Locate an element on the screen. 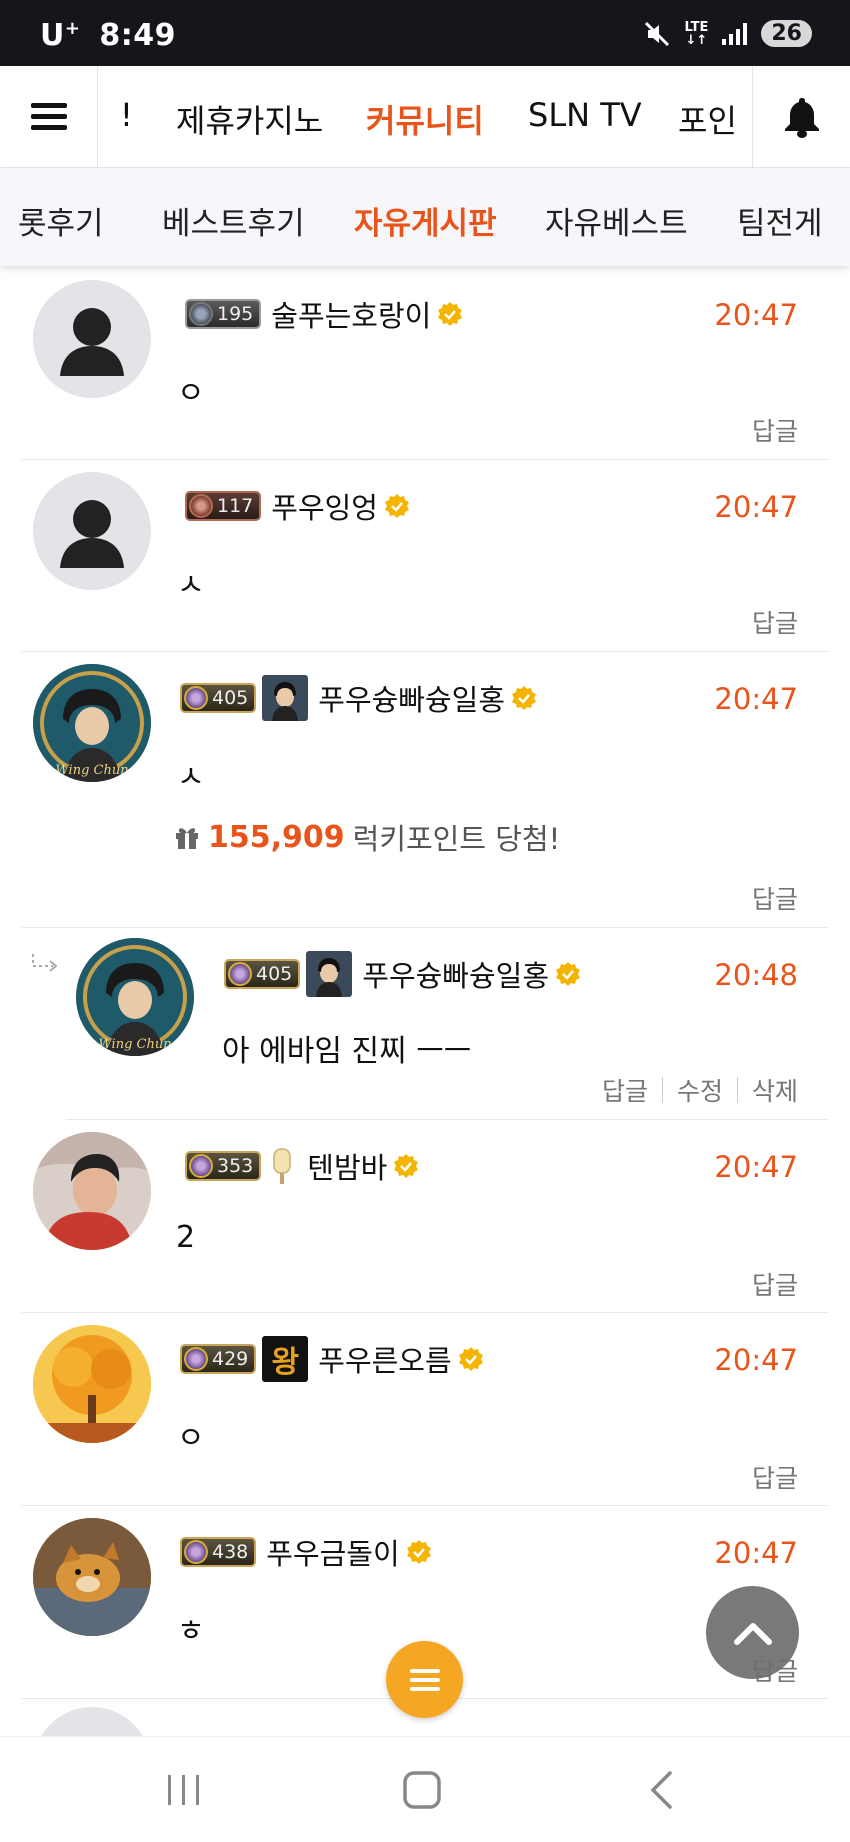 The image size is (850, 1842). king-badge: 왕 is located at coordinates (285, 1359).